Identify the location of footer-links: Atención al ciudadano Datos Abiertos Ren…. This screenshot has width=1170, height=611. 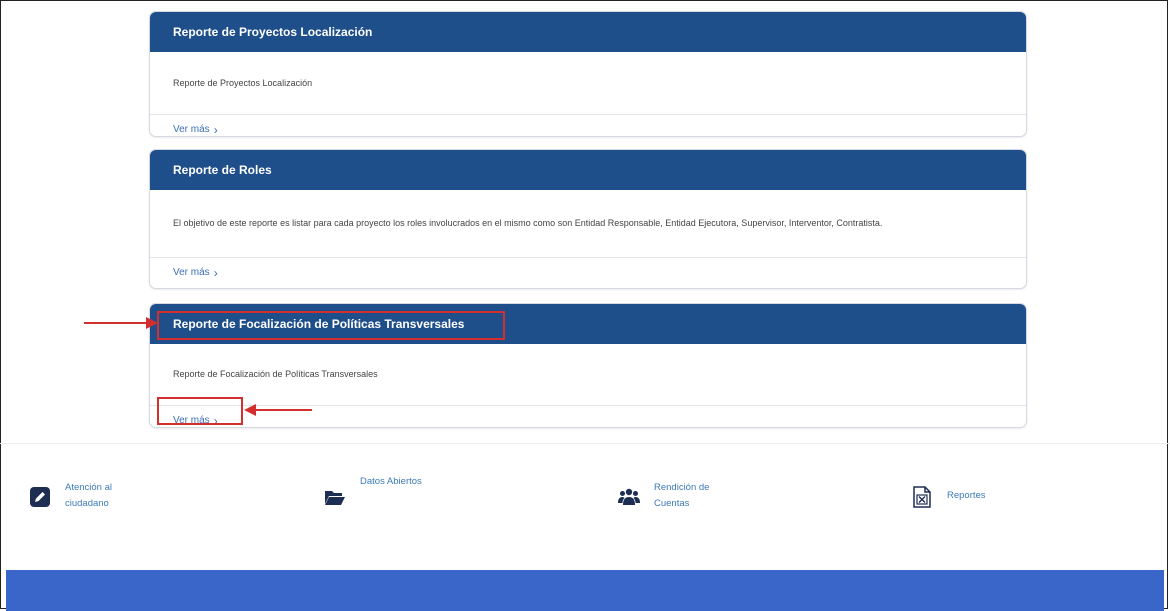
(585, 503).